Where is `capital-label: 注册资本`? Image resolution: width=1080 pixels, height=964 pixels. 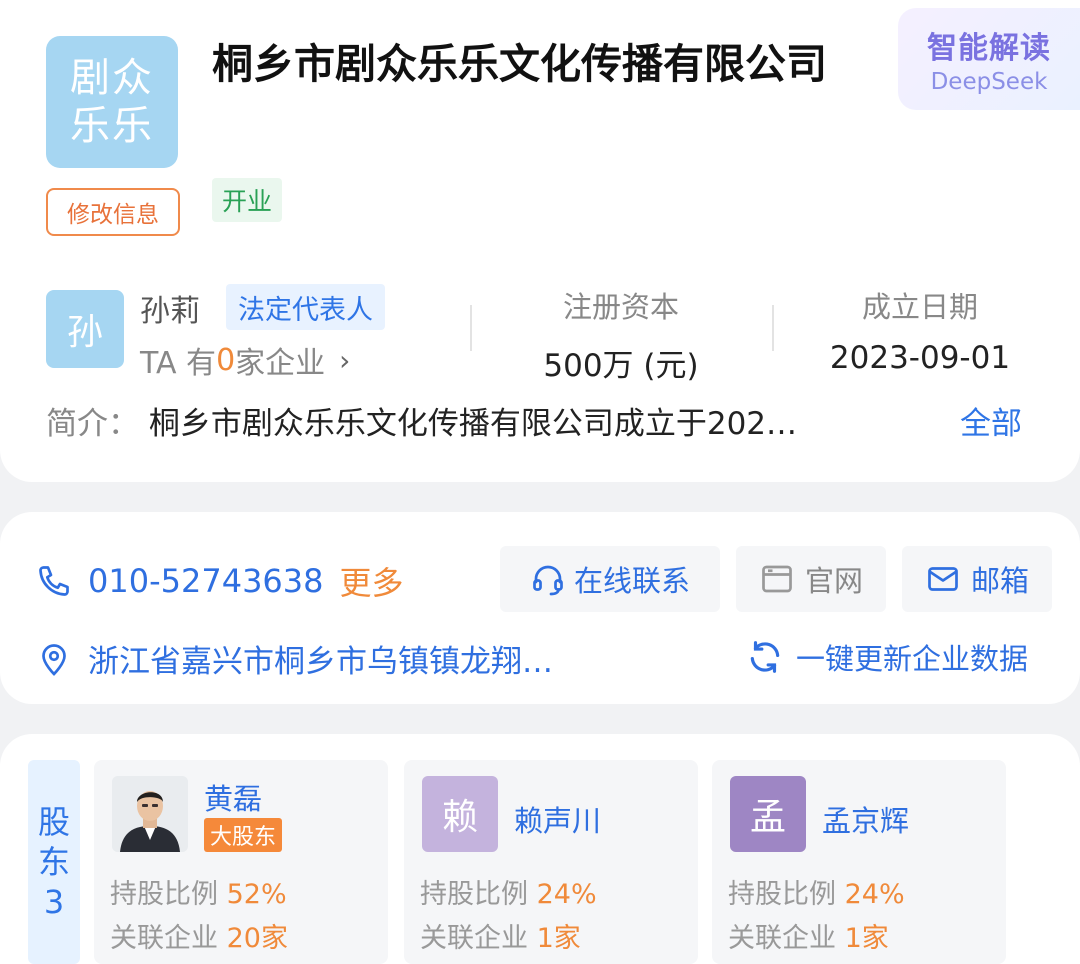 capital-label: 注册资本 is located at coordinates (620, 307).